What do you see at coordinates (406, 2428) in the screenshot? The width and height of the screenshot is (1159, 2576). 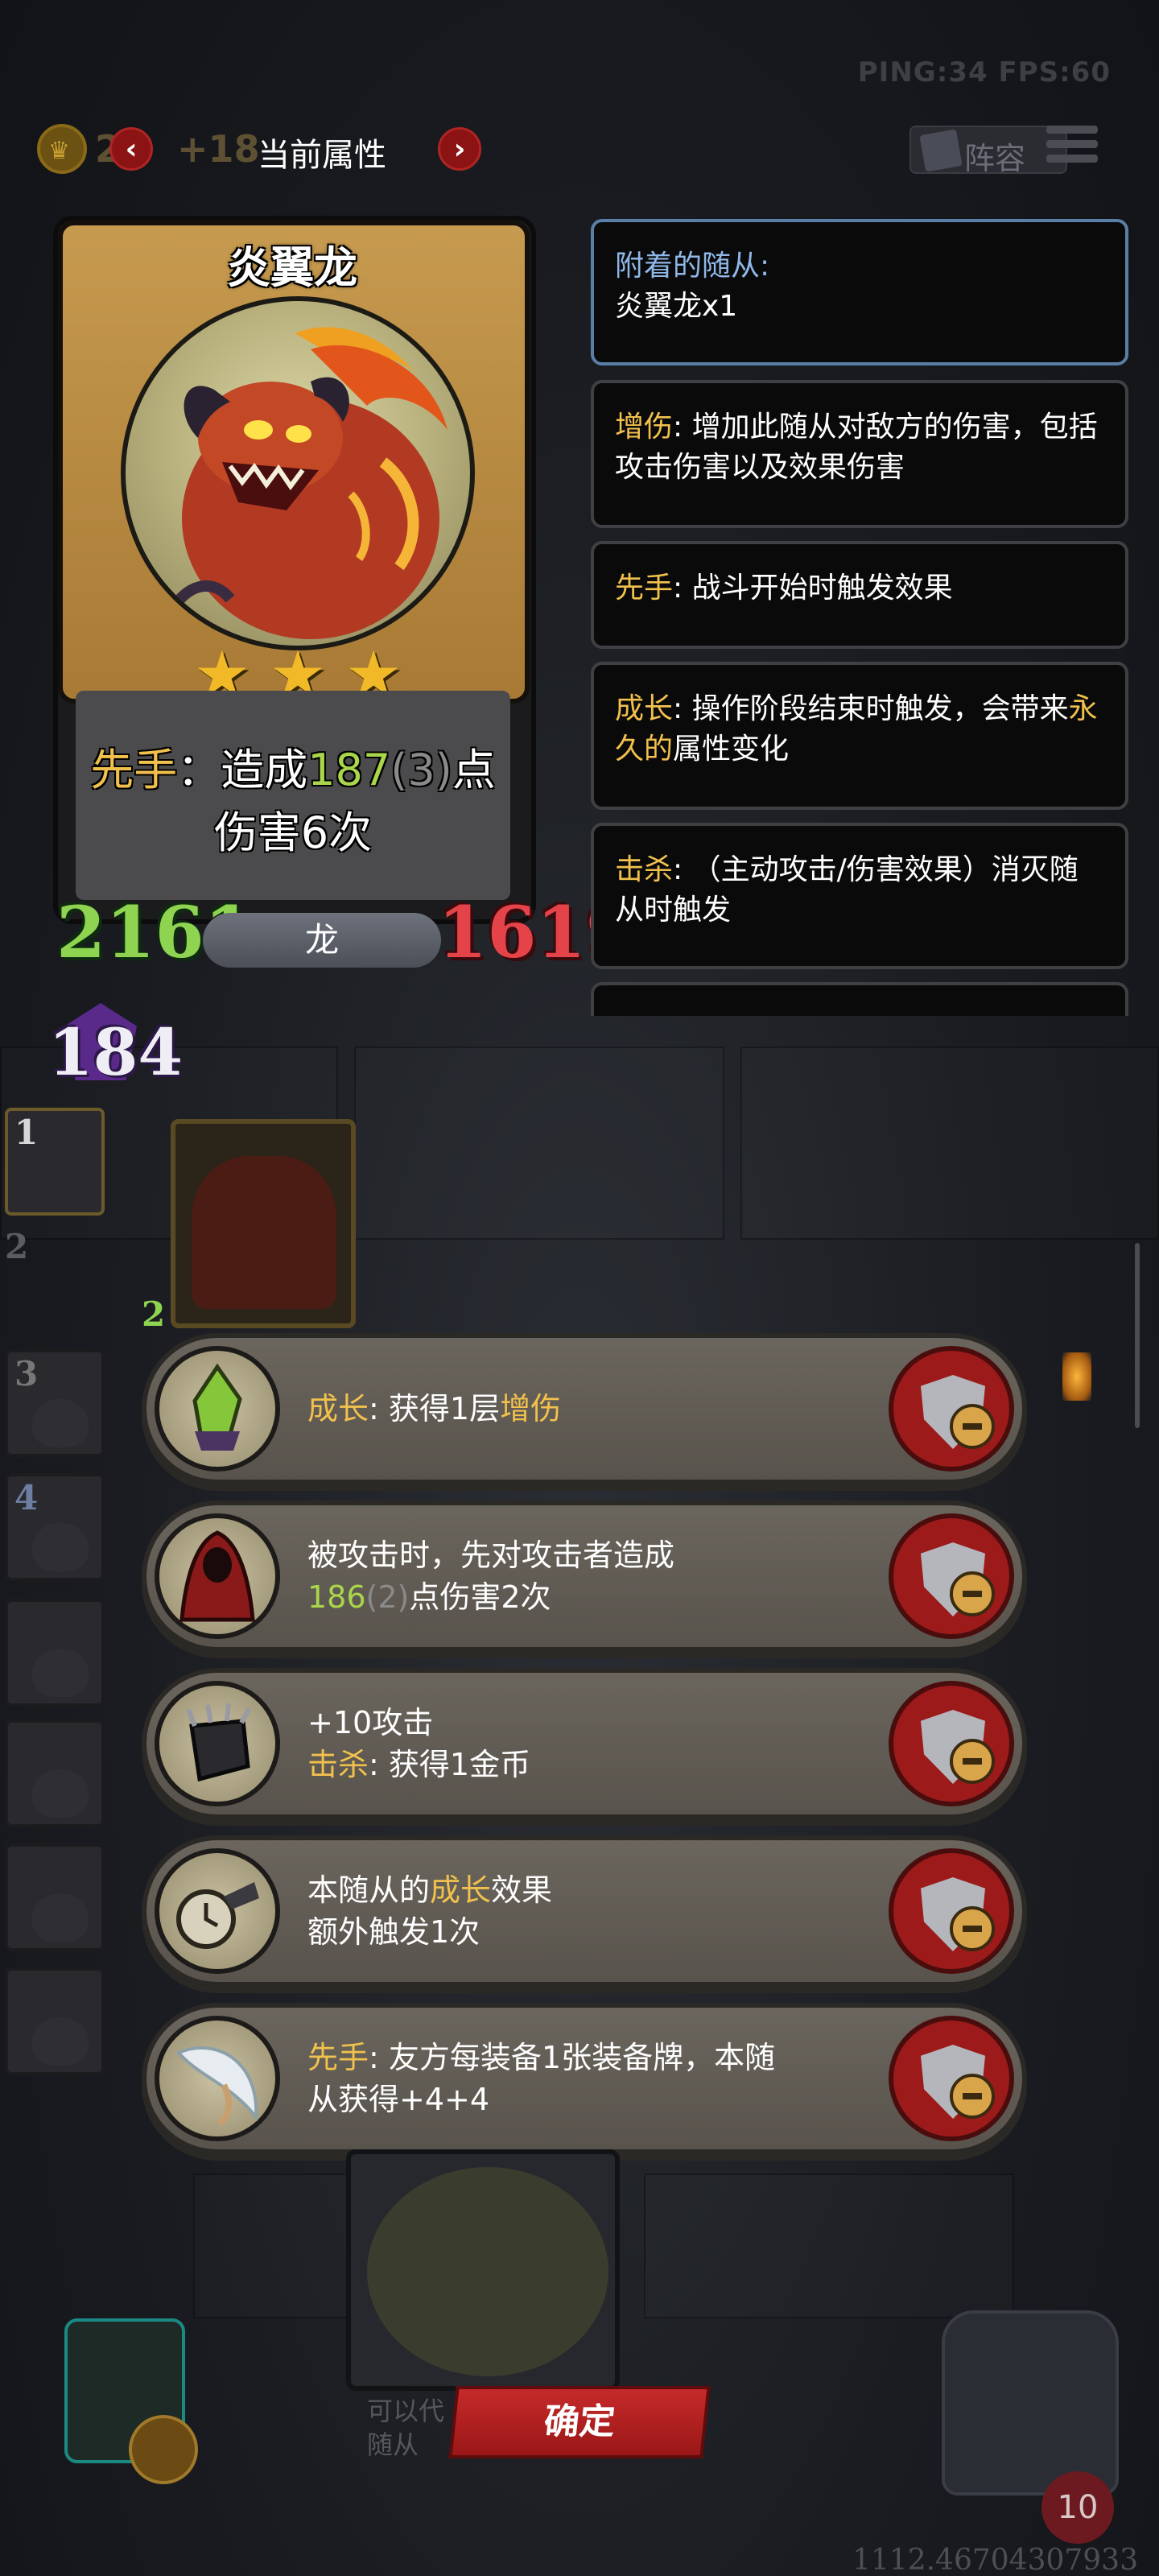 I see `hint-text: 可以代 随从` at bounding box center [406, 2428].